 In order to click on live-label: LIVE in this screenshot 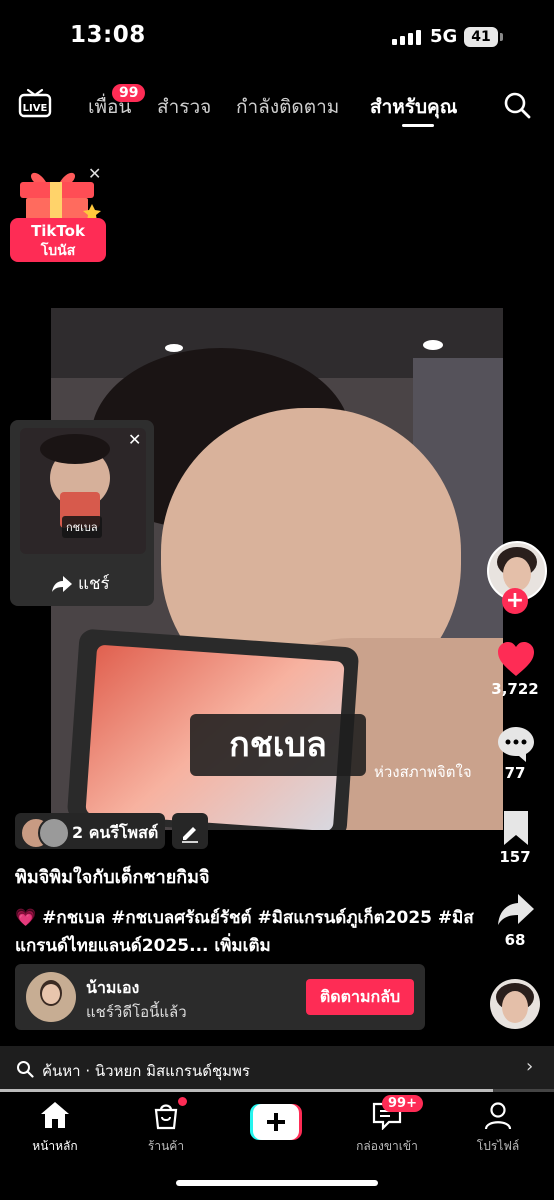, I will do `click(35, 108)`.